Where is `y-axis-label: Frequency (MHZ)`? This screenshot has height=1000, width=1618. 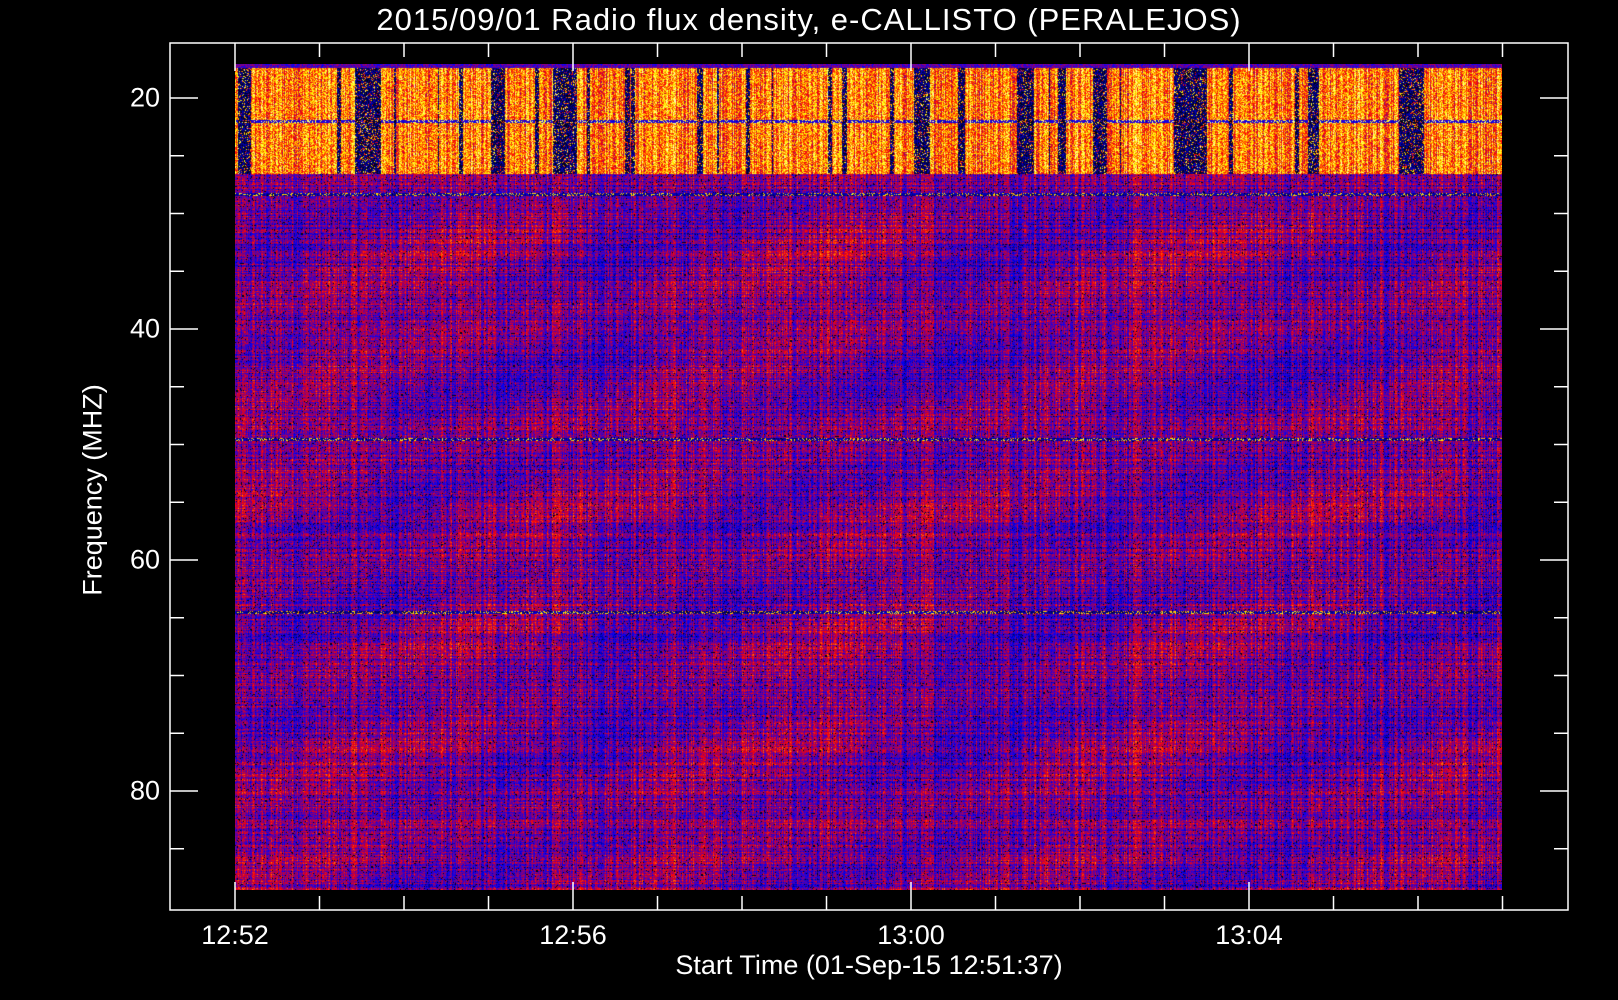 y-axis-label: Frequency (MHZ) is located at coordinates (92, 490).